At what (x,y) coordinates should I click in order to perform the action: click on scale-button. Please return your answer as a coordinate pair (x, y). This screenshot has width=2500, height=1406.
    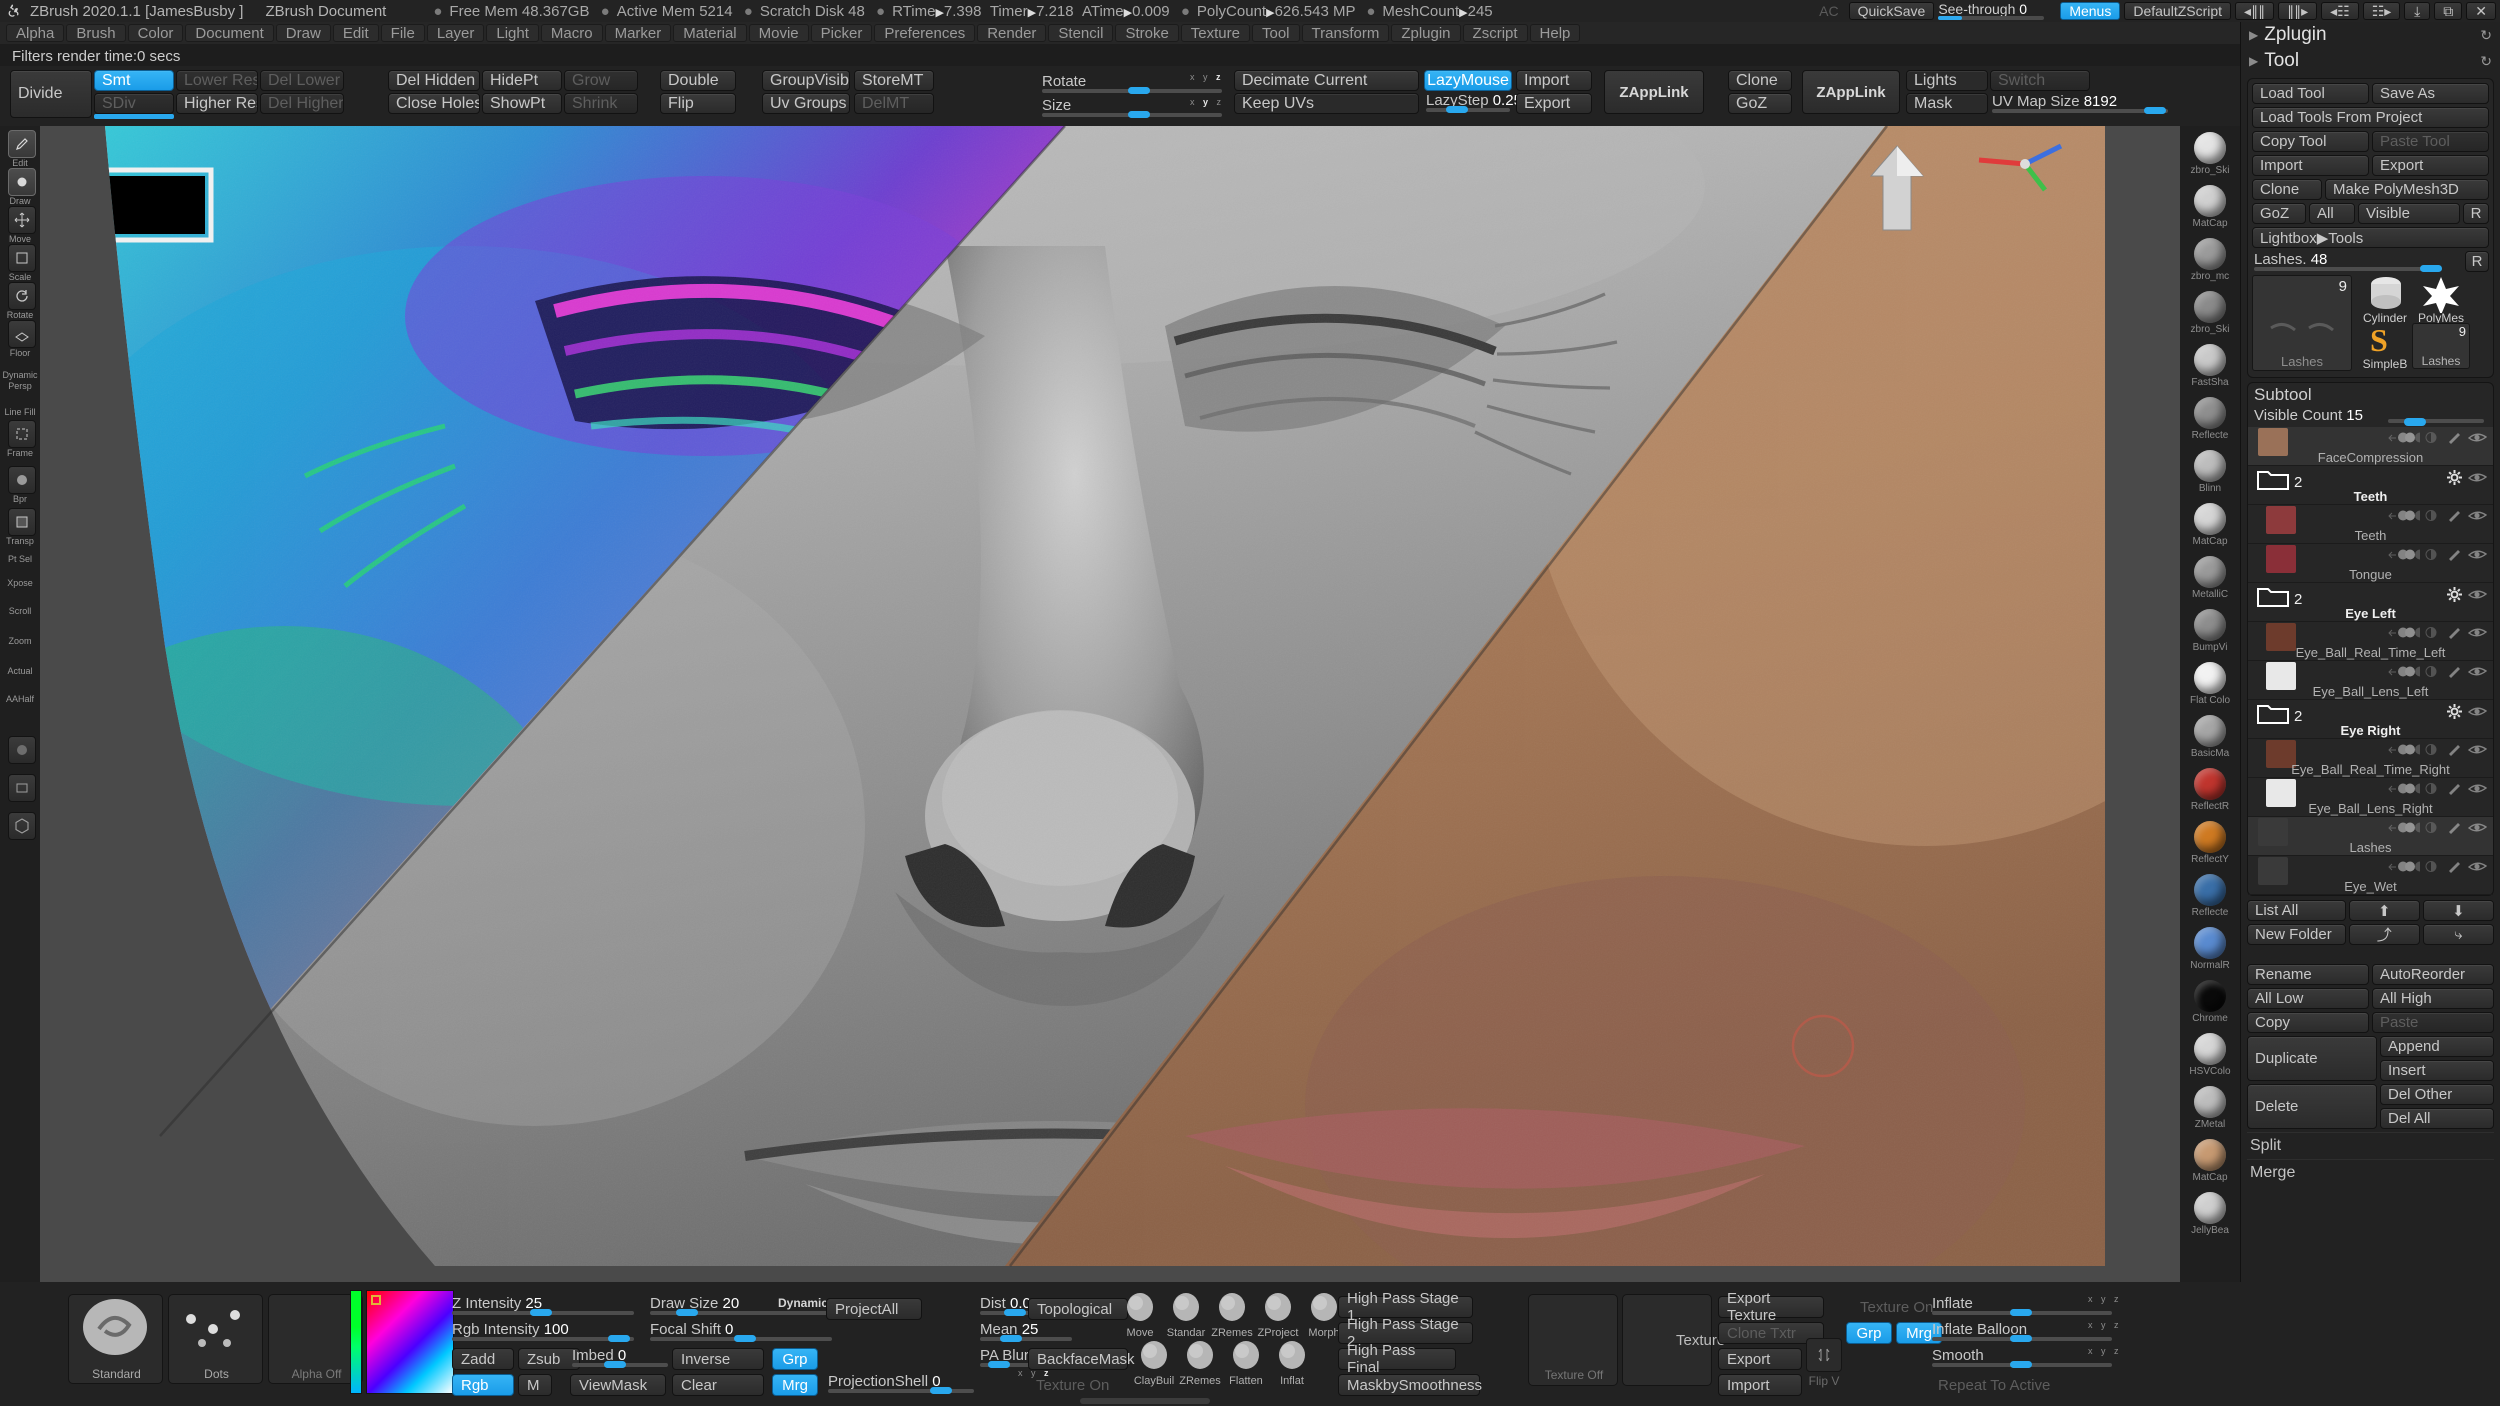
    Looking at the image, I should click on (22, 258).